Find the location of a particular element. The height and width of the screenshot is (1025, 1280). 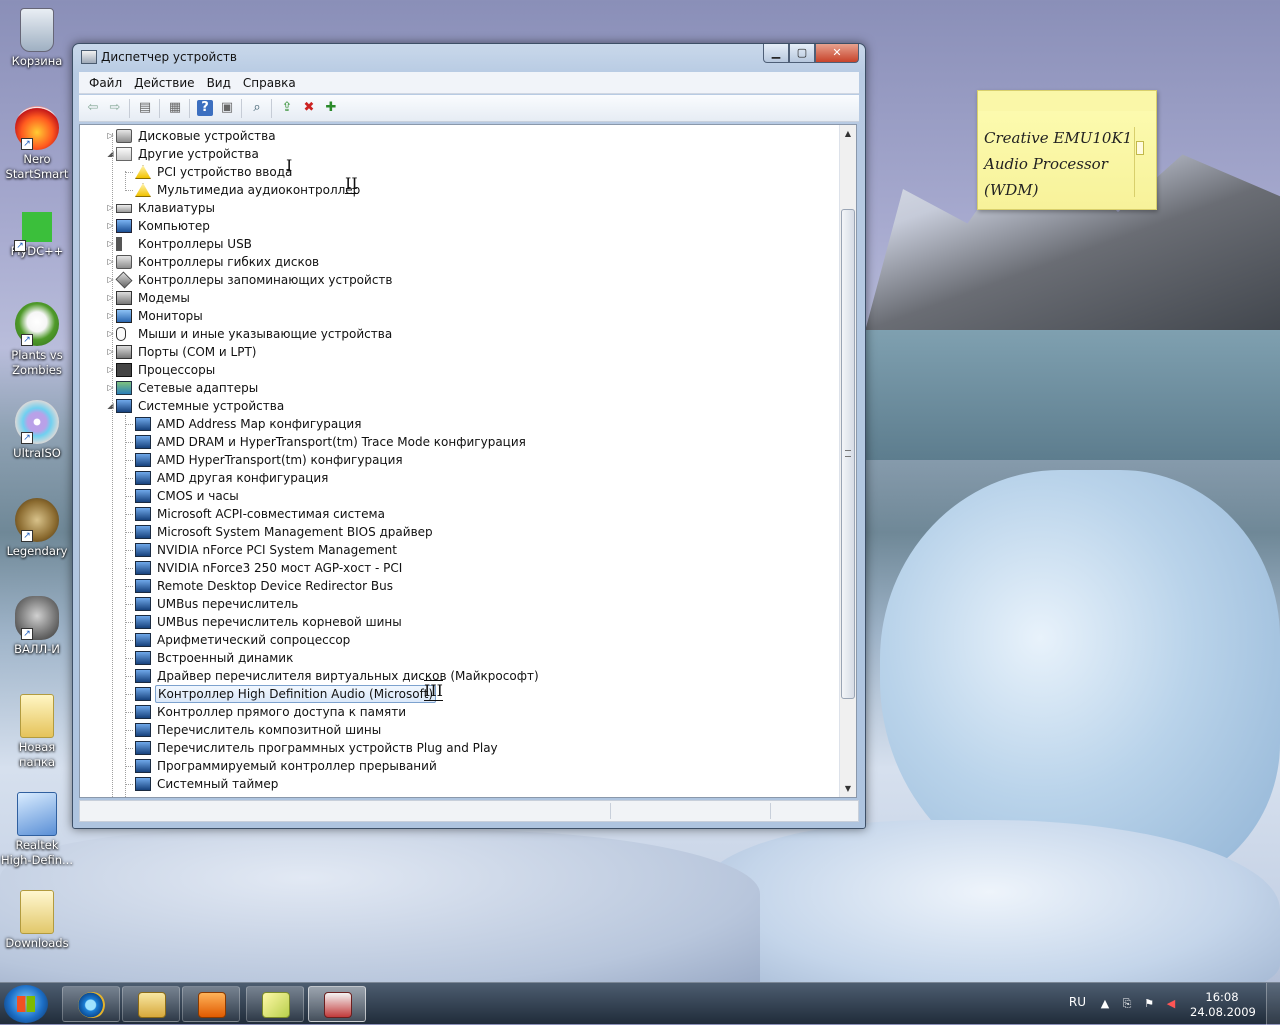

tree-node: ▷ Контроллеры гибких дисков is located at coordinates (450, 262).